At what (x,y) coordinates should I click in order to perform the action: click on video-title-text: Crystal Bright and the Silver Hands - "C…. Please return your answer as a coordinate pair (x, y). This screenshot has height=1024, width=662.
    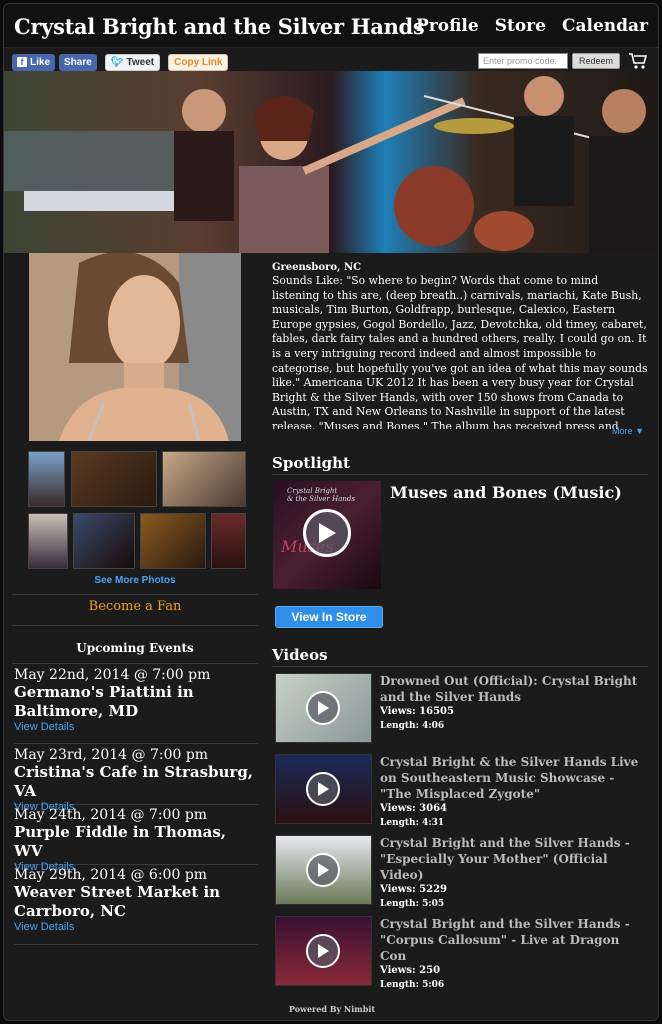
    Looking at the image, I should click on (505, 940).